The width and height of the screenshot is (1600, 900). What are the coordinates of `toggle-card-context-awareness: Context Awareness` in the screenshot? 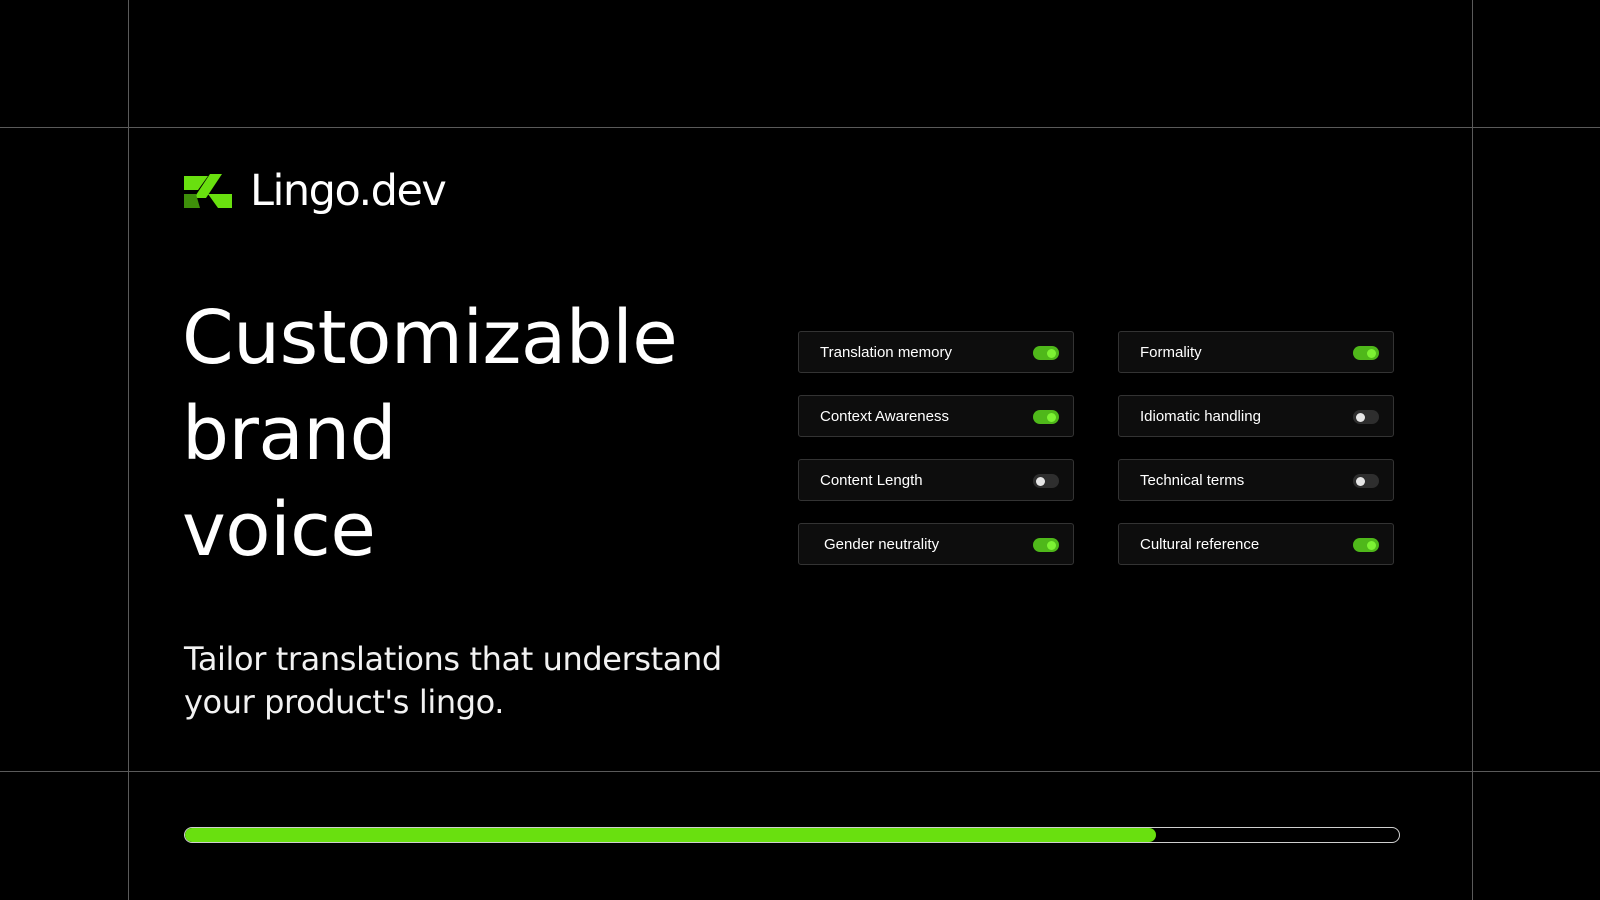 It's located at (936, 416).